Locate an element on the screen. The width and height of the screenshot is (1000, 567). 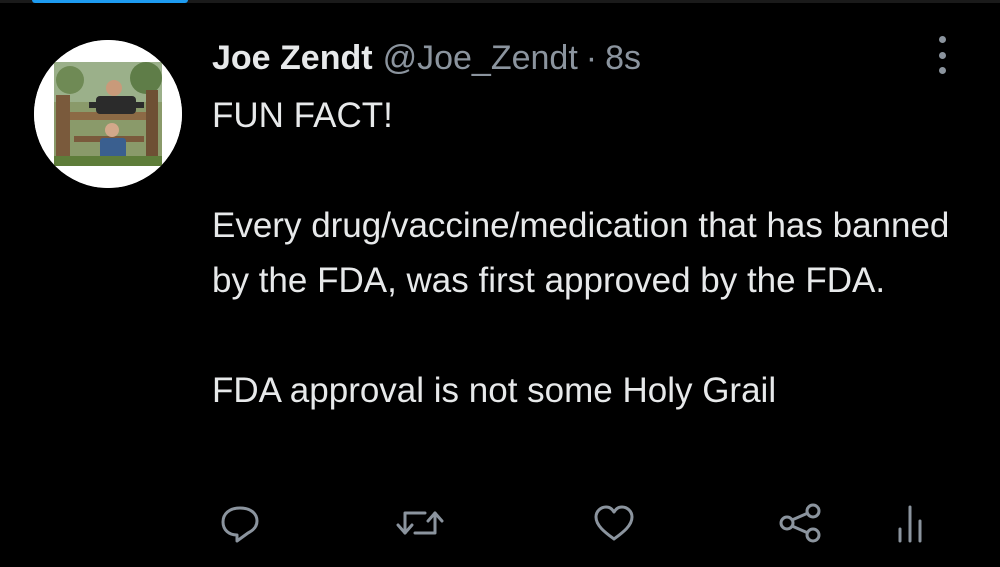
analytics-icon is located at coordinates (910, 524).